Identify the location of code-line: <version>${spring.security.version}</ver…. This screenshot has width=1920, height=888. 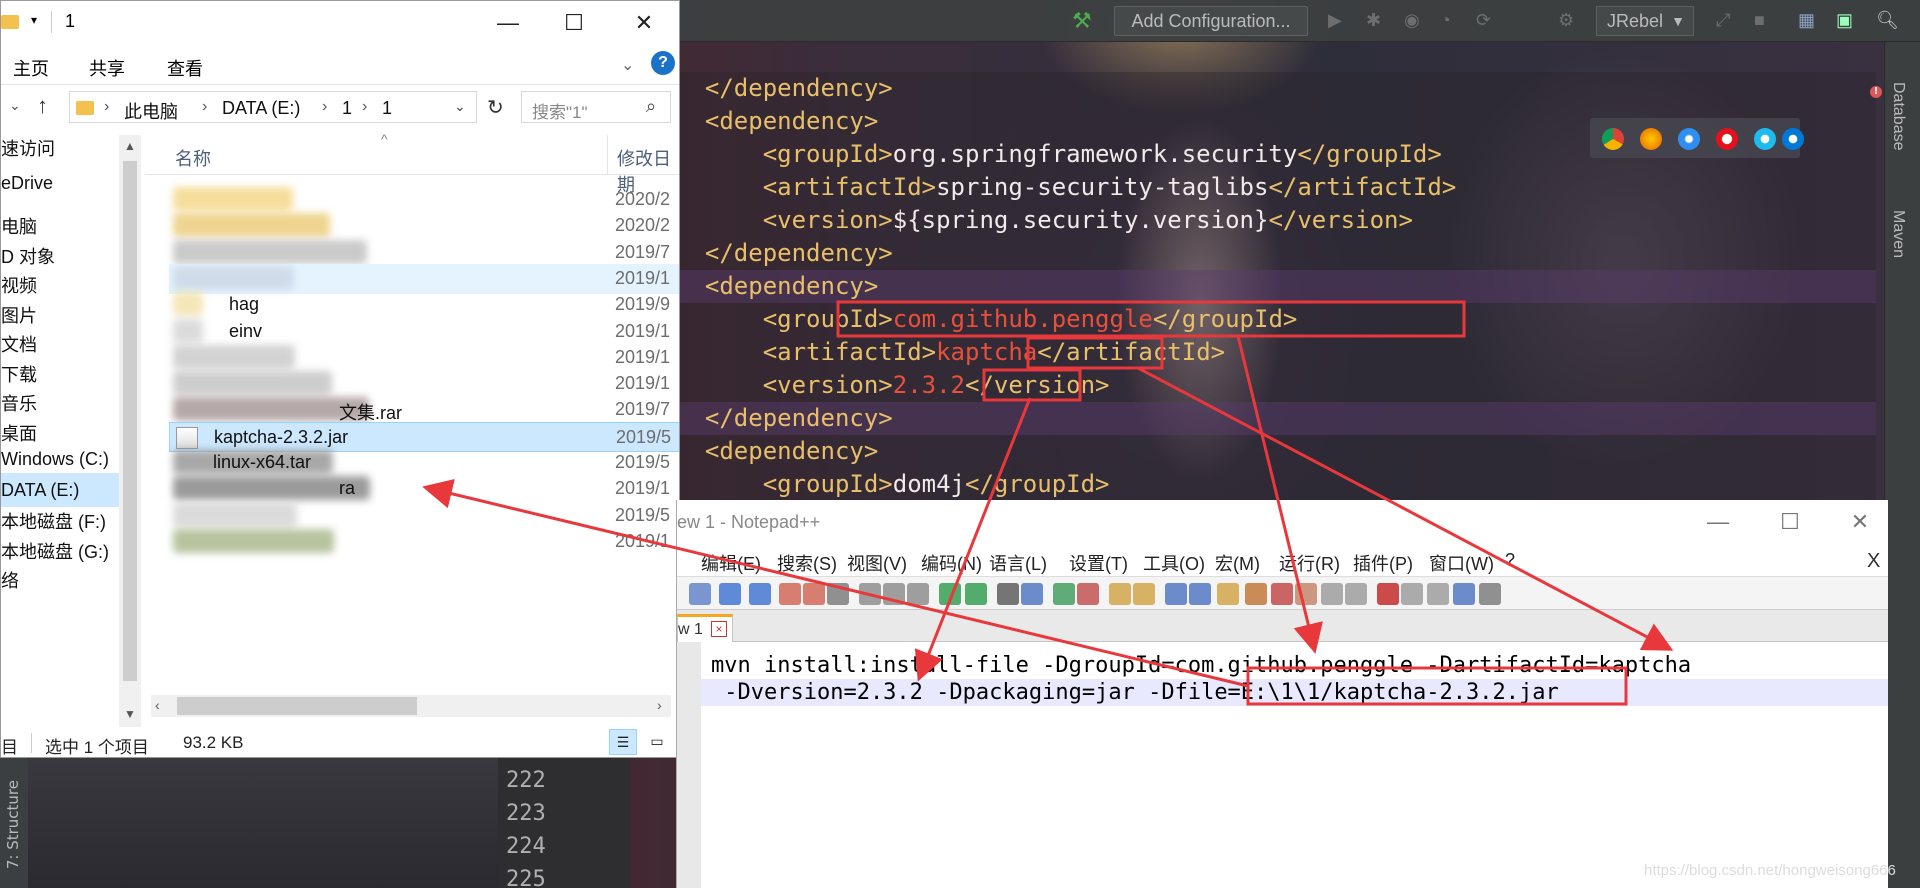
(1276, 220).